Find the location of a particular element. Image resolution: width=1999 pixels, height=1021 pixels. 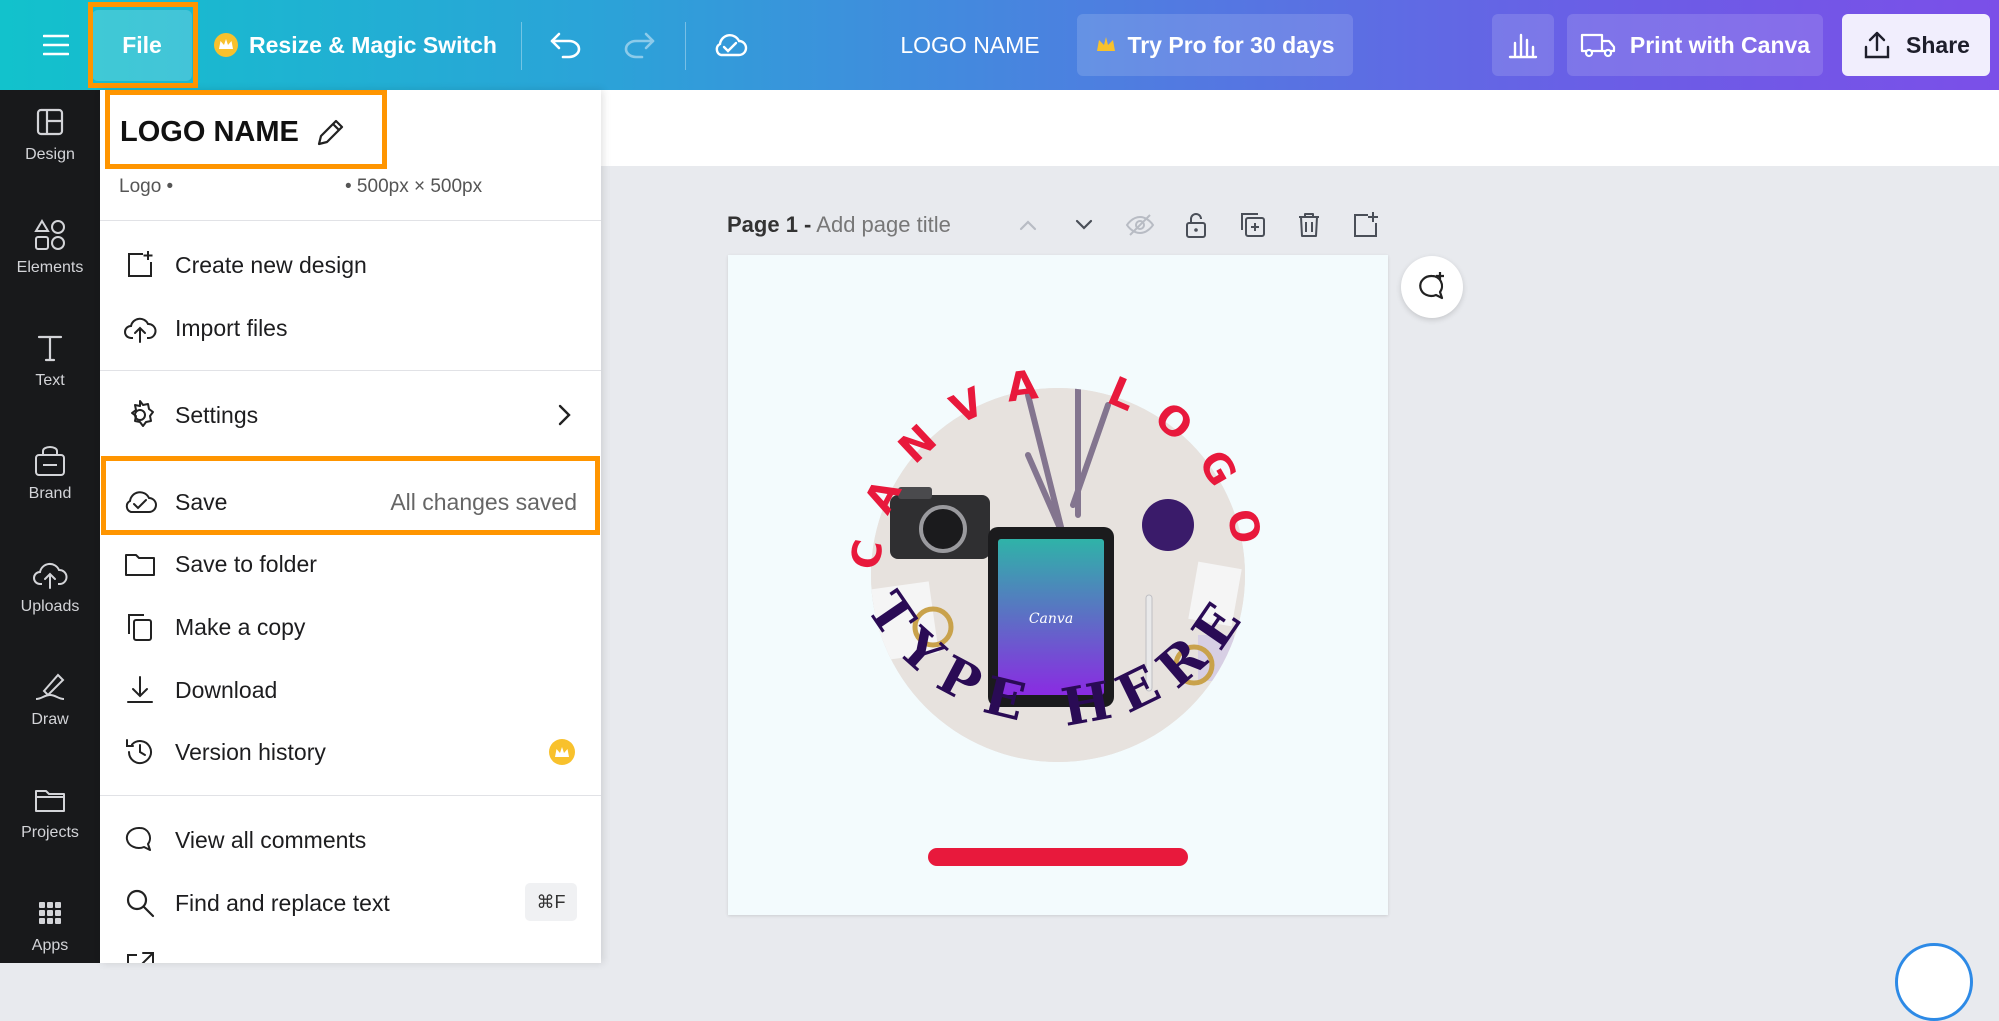

save-highlight is located at coordinates (350, 495).